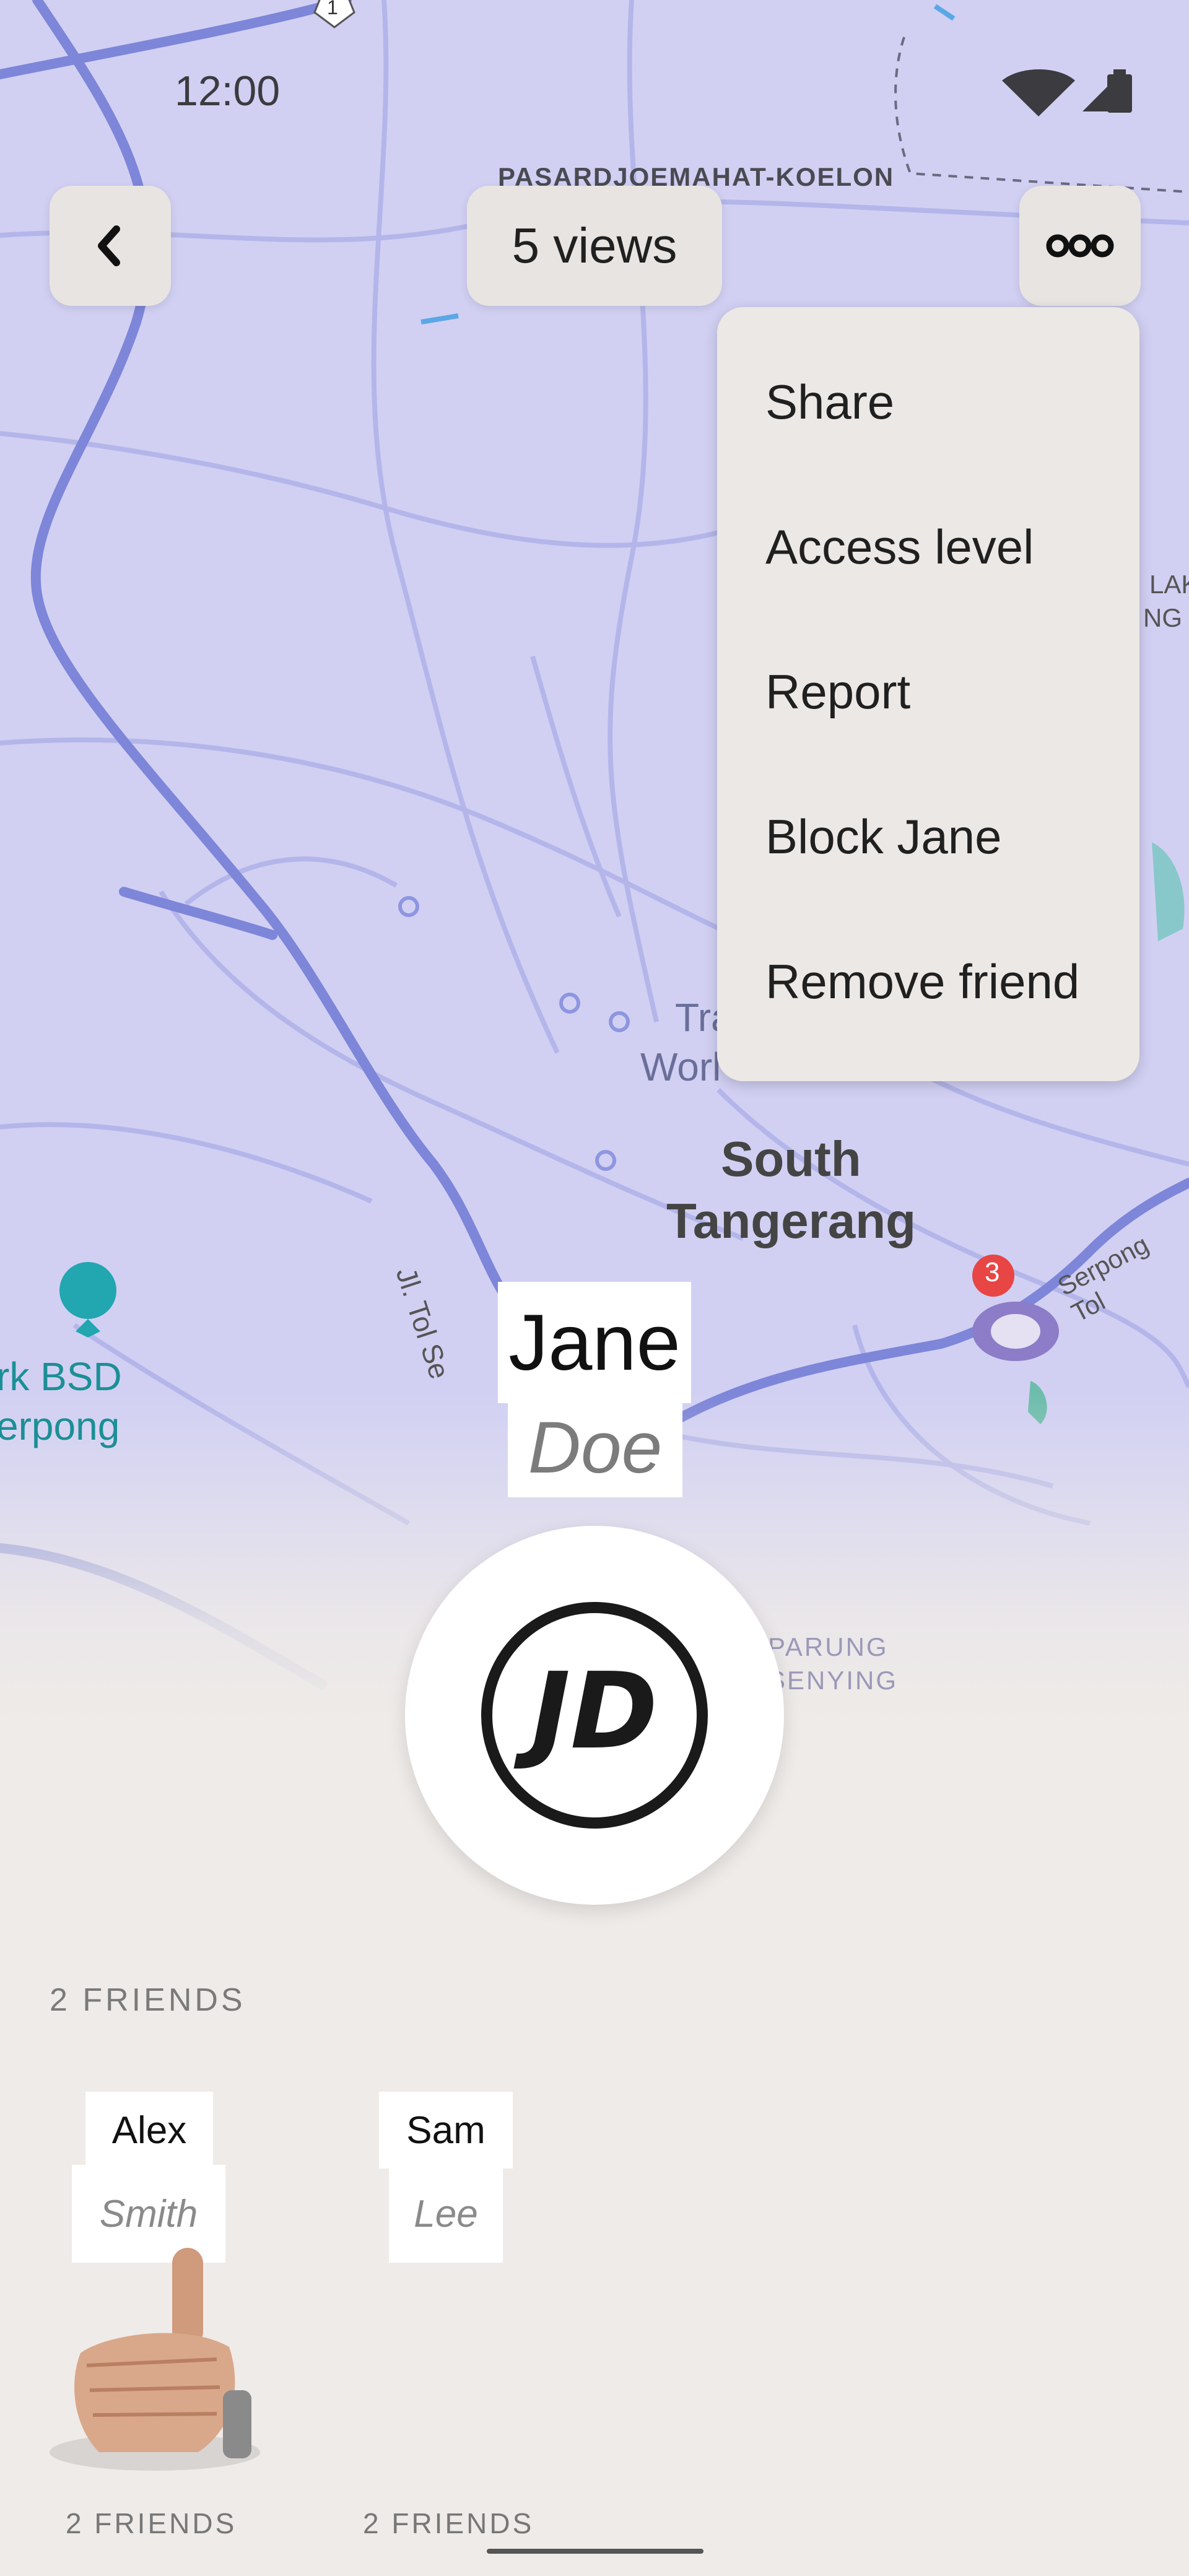 This screenshot has height=2576, width=1189. What do you see at coordinates (60, 1426) in the screenshot?
I see `map-label-park-line2: erpong` at bounding box center [60, 1426].